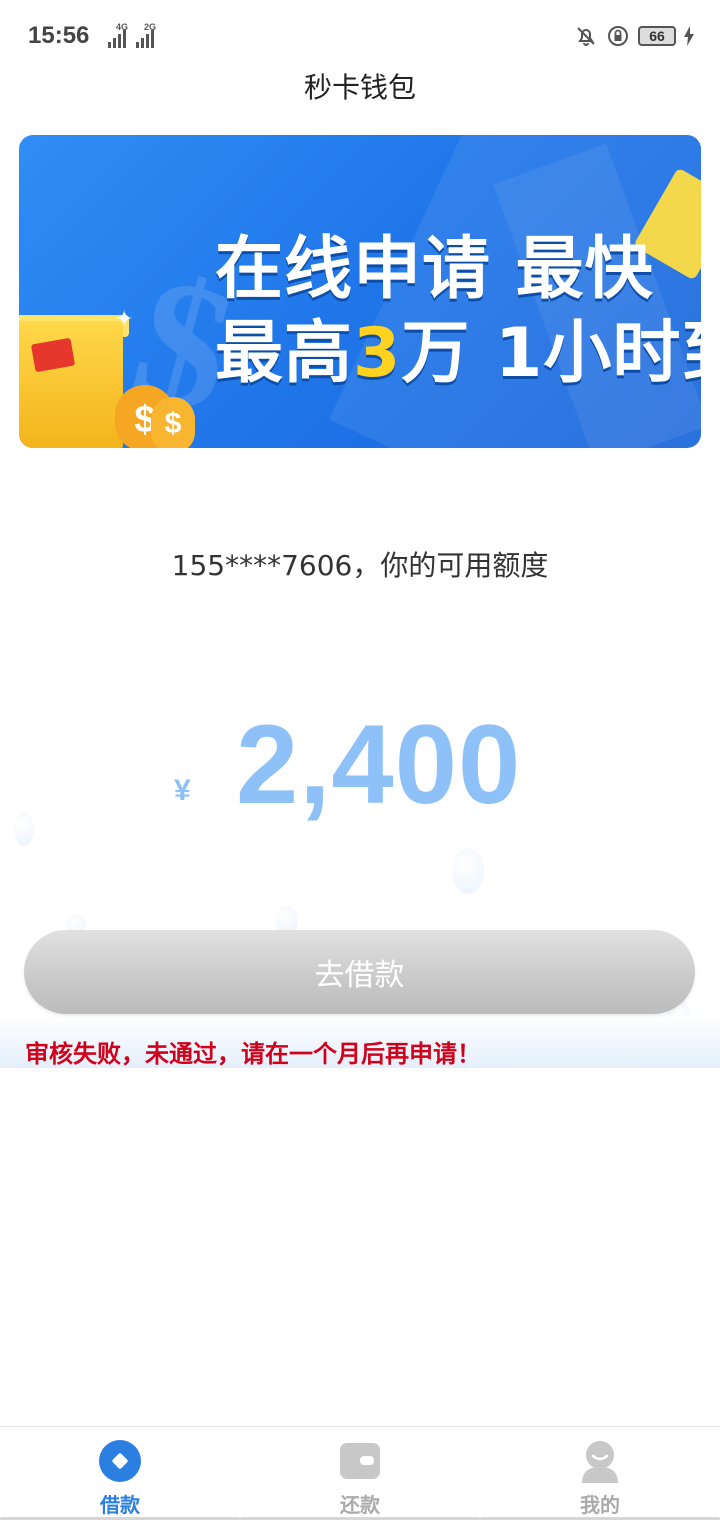  What do you see at coordinates (182, 790) in the screenshot?
I see `currency-symbol: ¥` at bounding box center [182, 790].